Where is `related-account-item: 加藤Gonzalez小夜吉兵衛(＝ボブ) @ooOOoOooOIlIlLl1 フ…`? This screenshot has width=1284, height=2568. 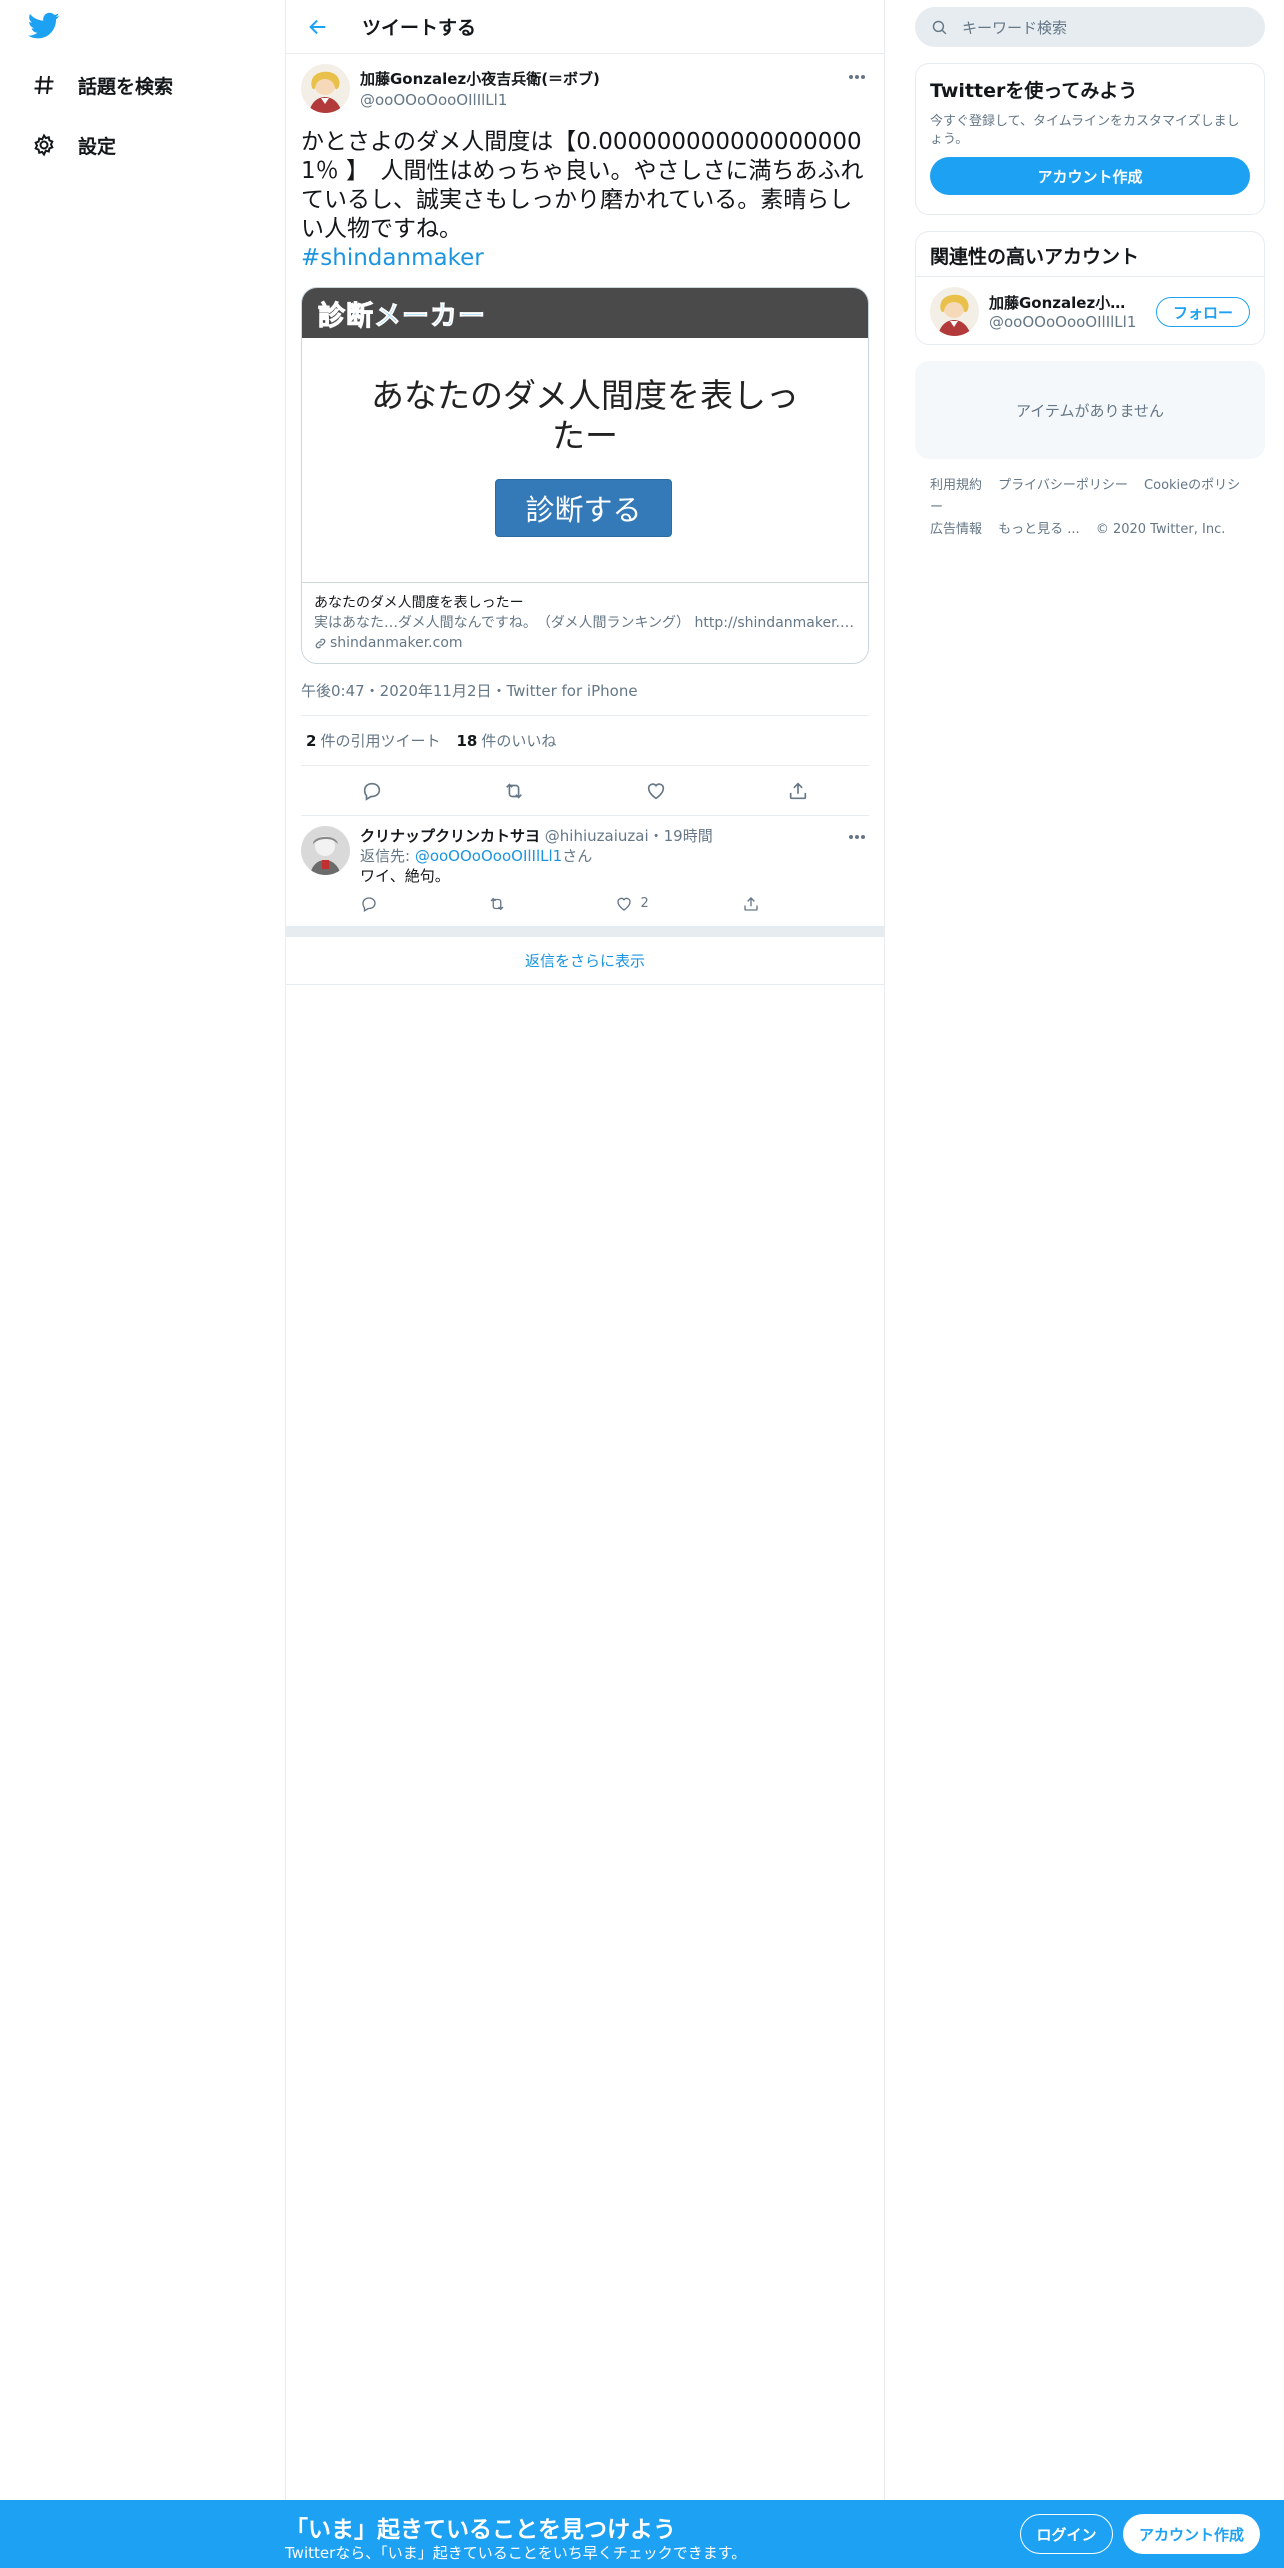 related-account-item: 加藤Gonzalez小夜吉兵衛(＝ボブ) @ooOOoOooOIlIlLl1 フ… is located at coordinates (1090, 311).